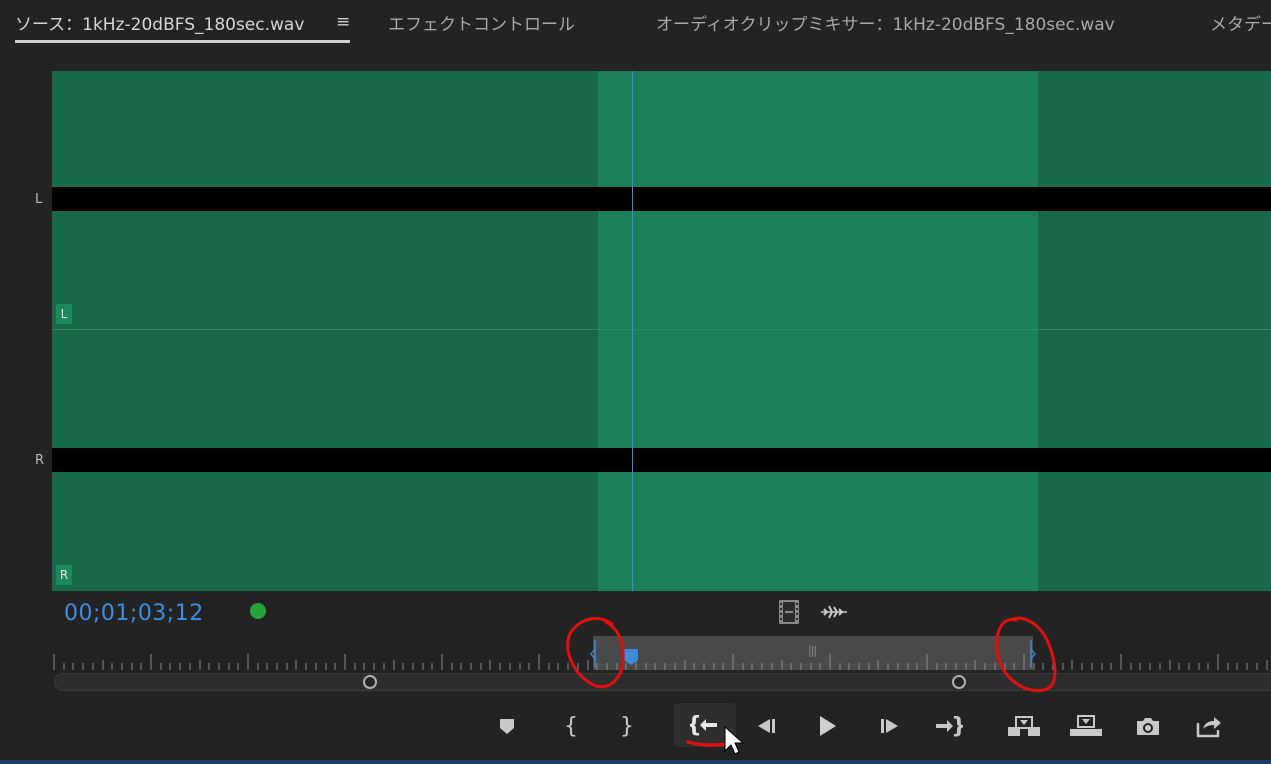  I want to click on mark-out-button: }, so click(627, 726).